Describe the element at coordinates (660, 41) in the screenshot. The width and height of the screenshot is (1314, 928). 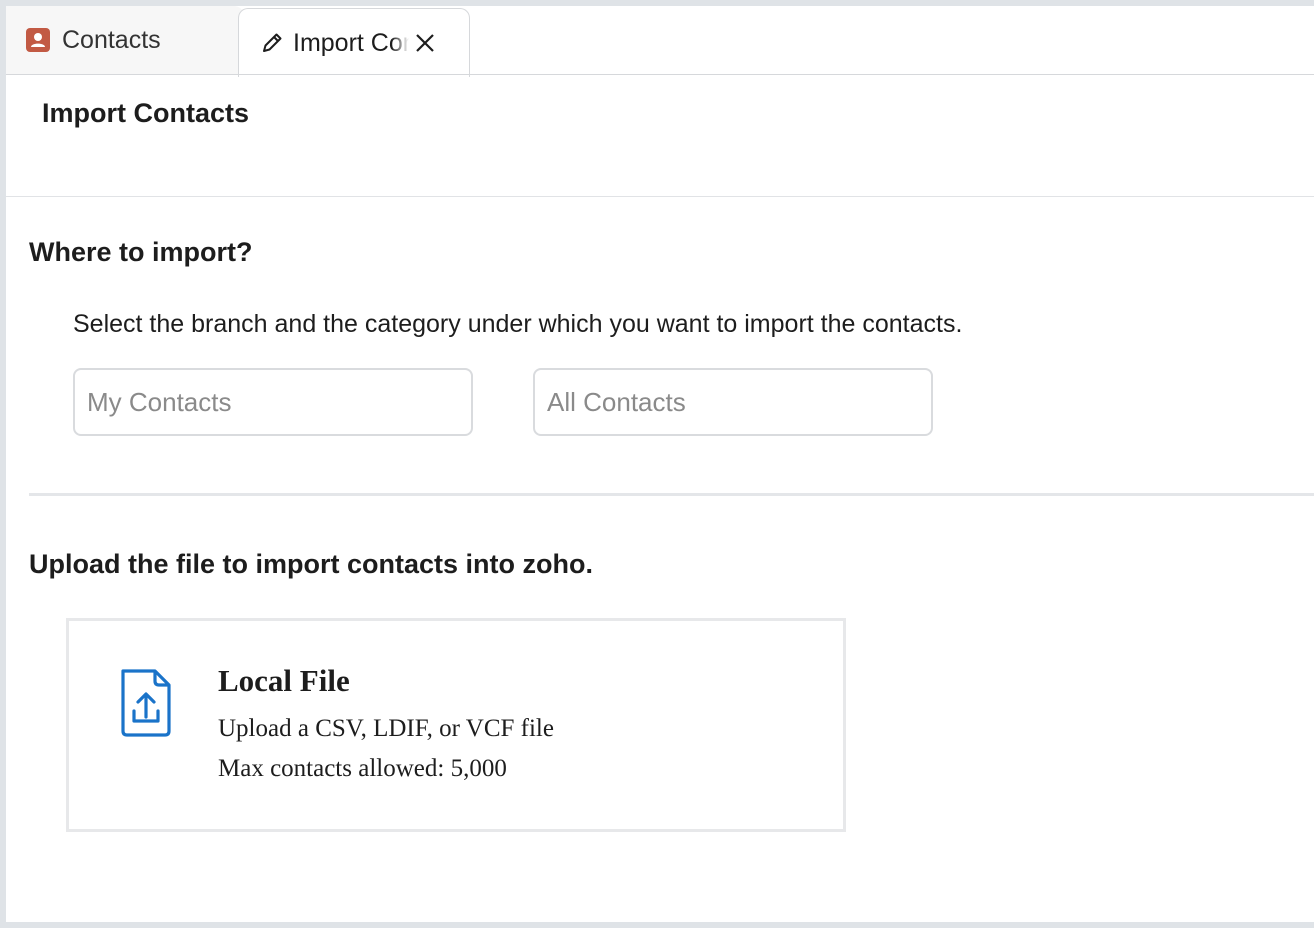
I see `tab-bar: Contacts Import Contacts` at that location.